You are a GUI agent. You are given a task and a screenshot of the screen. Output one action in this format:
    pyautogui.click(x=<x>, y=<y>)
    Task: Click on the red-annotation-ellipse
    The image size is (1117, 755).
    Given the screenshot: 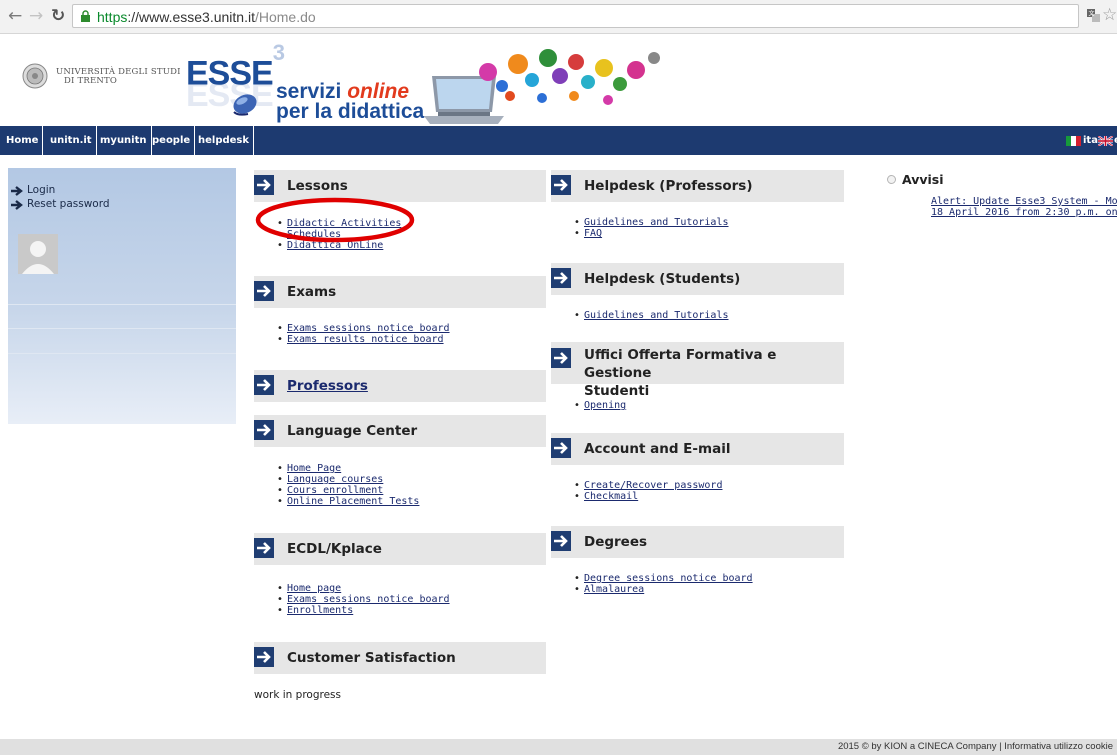 What is the action you would take?
    pyautogui.click(x=335, y=220)
    